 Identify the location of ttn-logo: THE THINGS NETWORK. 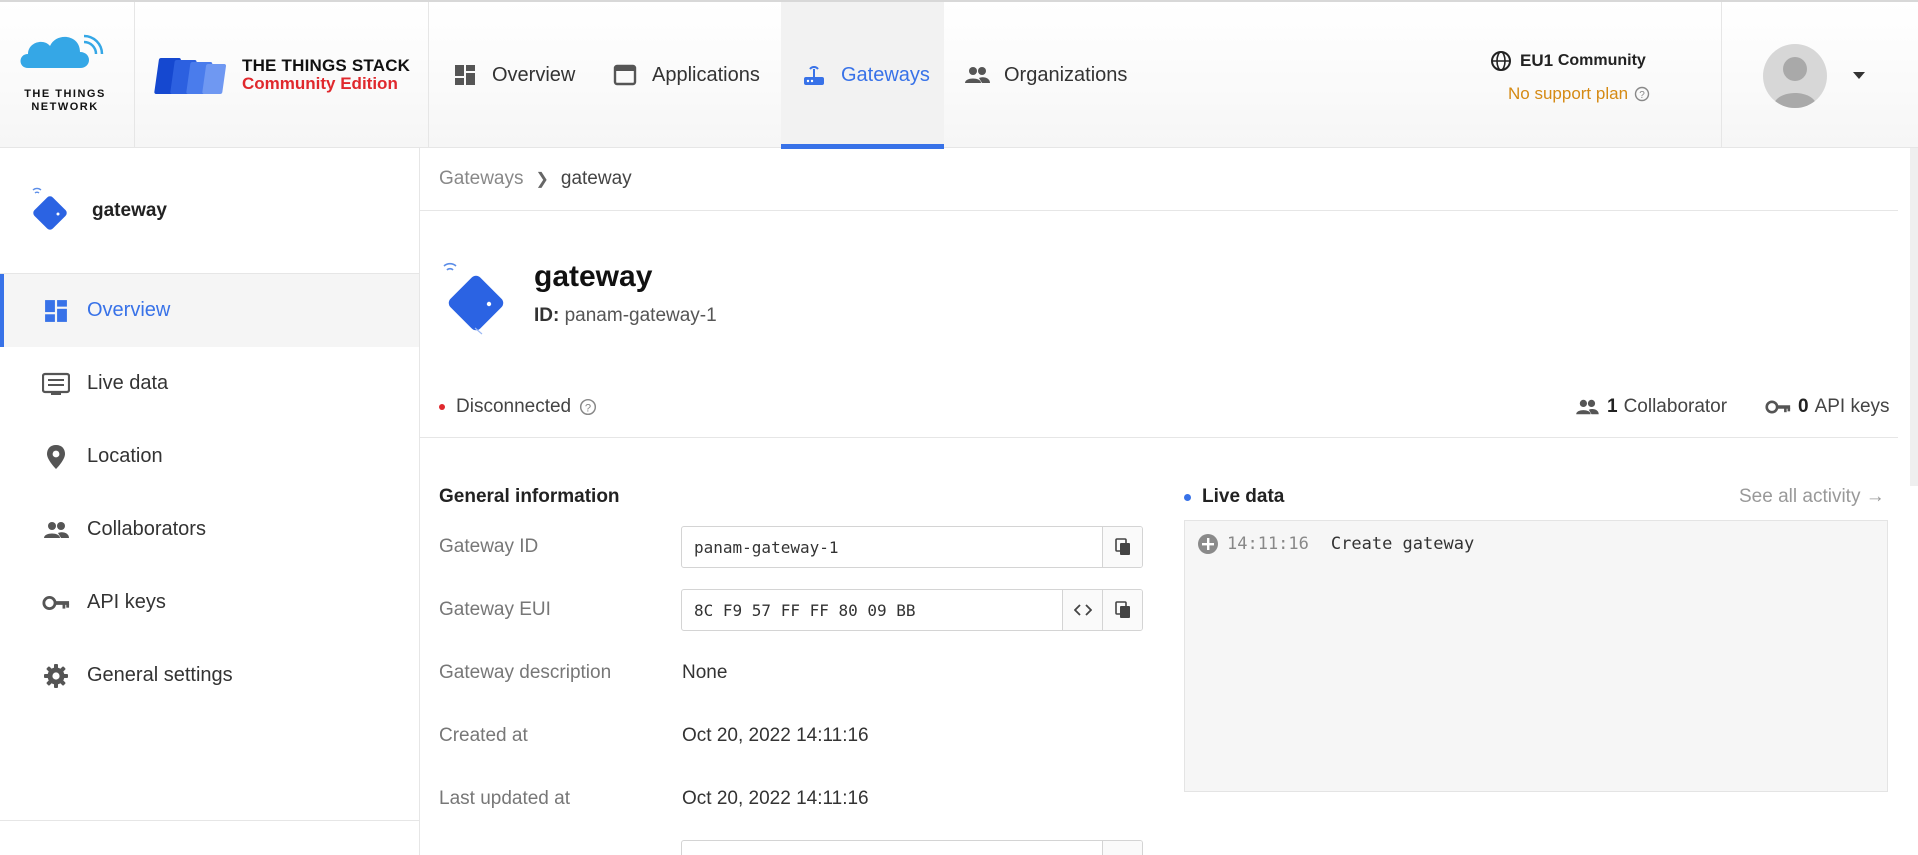
(67, 75).